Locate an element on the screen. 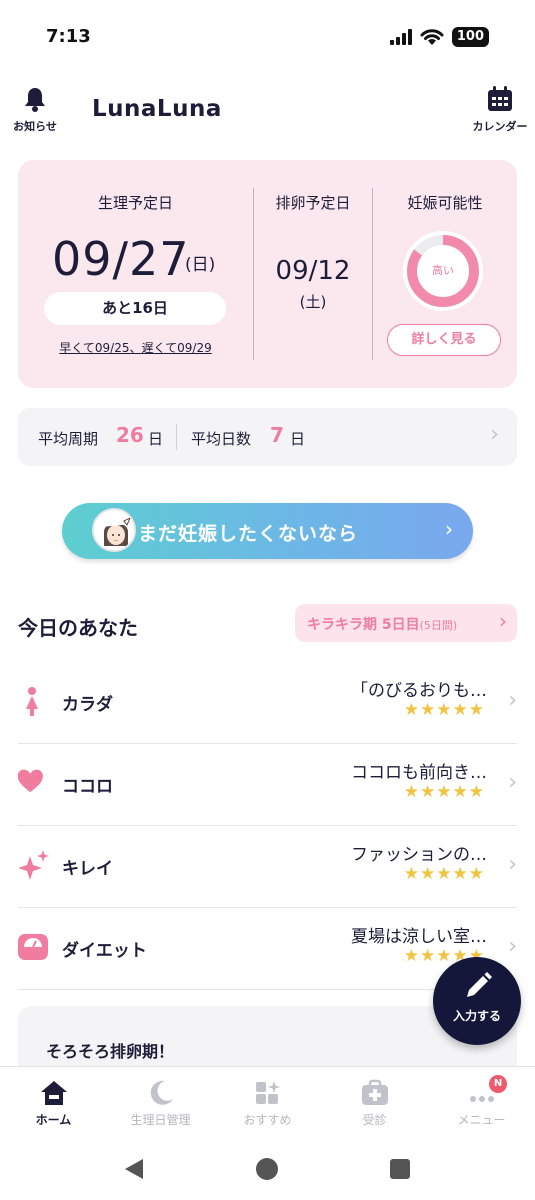  app-logo: LunaLuna is located at coordinates (157, 109).